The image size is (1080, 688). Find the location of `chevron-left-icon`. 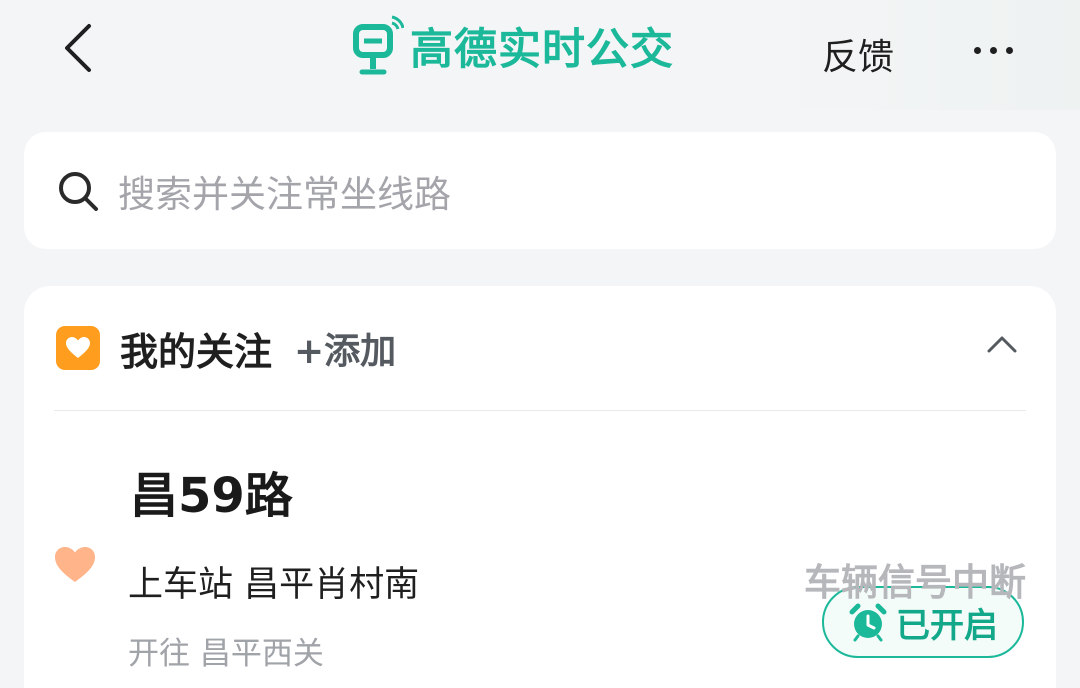

chevron-left-icon is located at coordinates (78, 48).